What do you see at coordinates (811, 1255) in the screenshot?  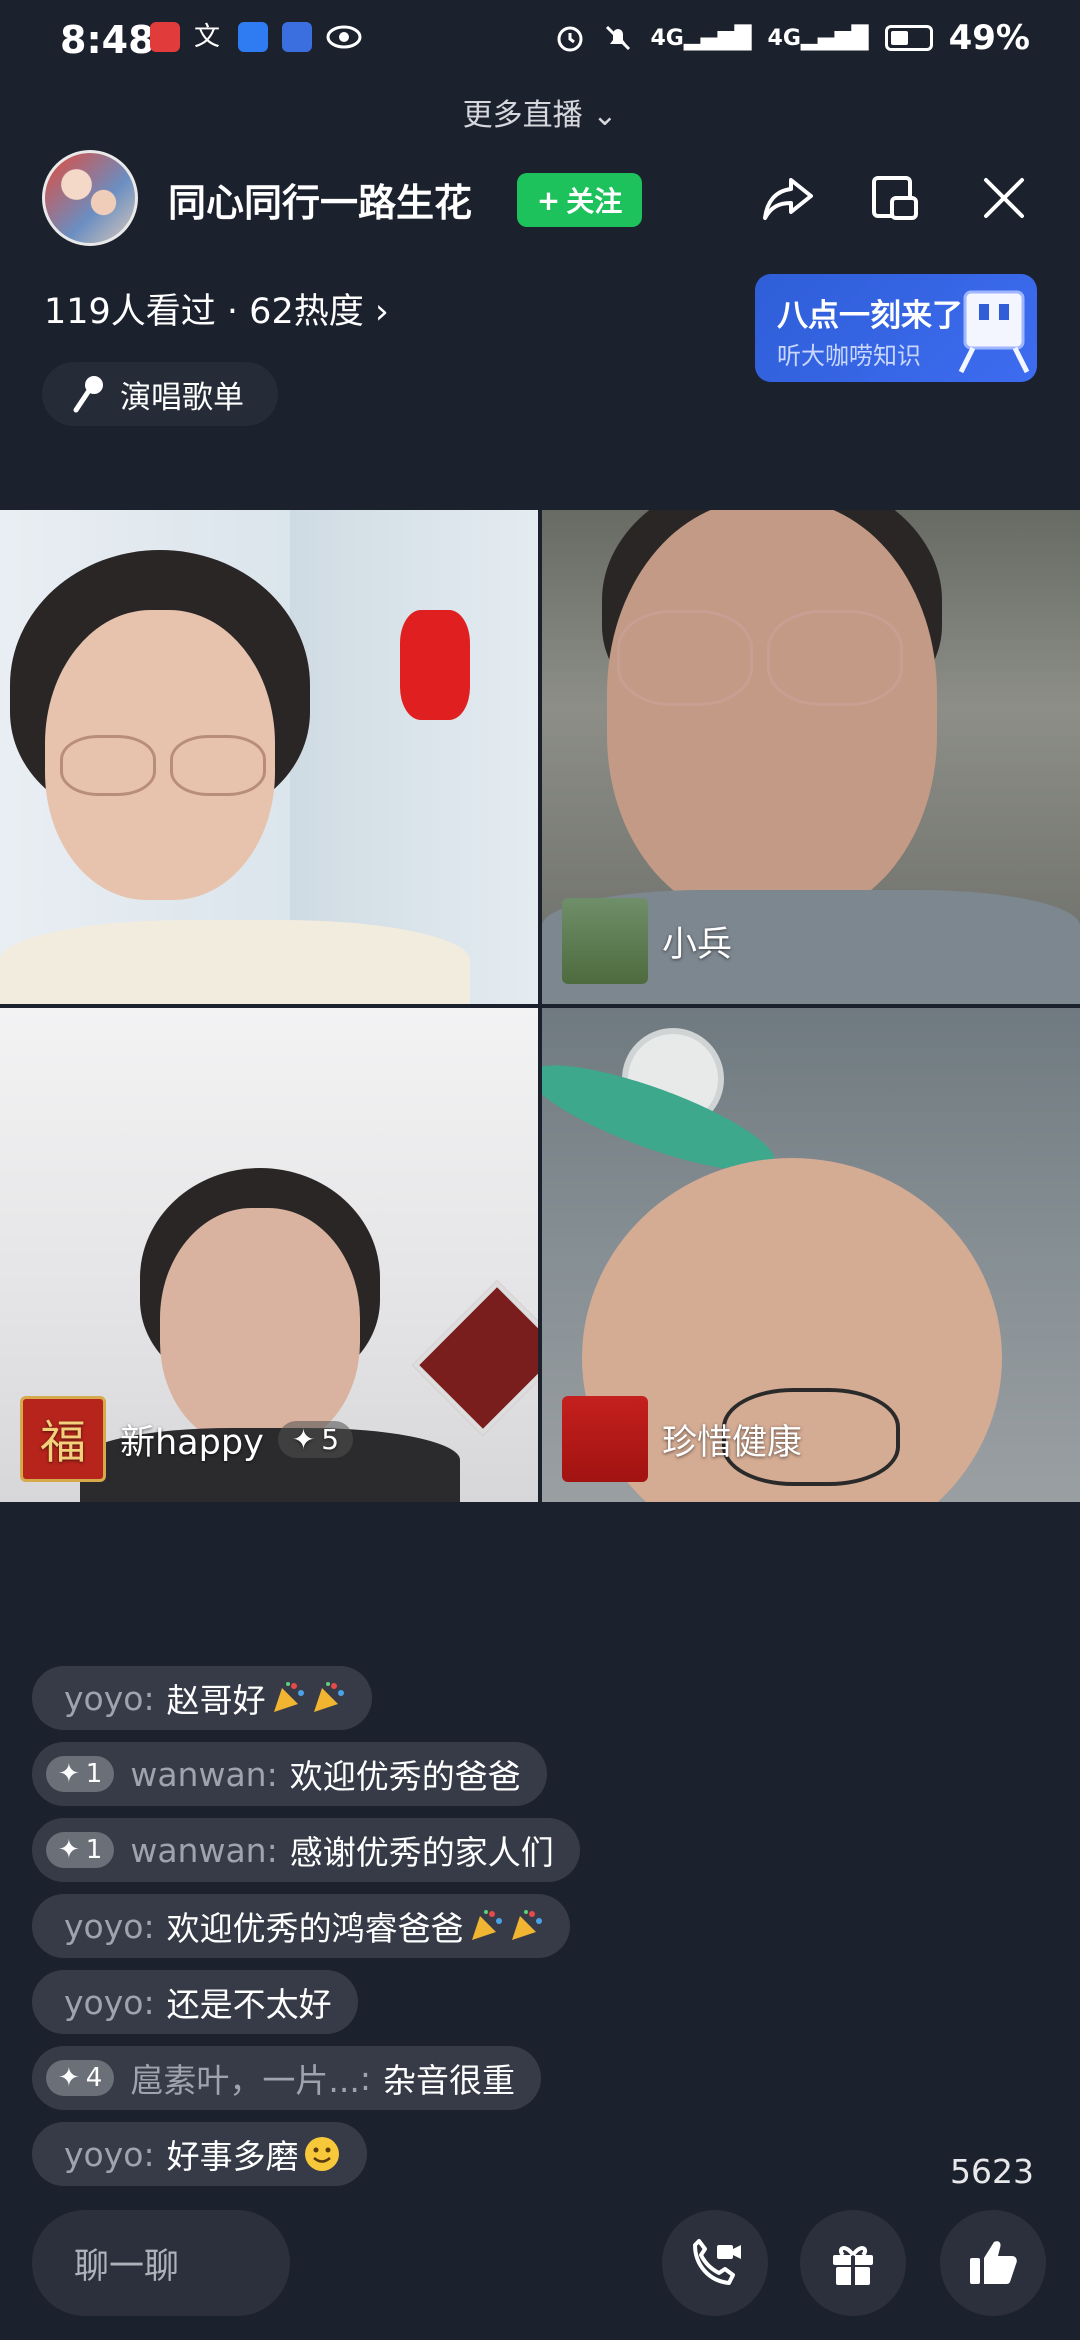 I see `participant-video-4: 珍惜健康` at bounding box center [811, 1255].